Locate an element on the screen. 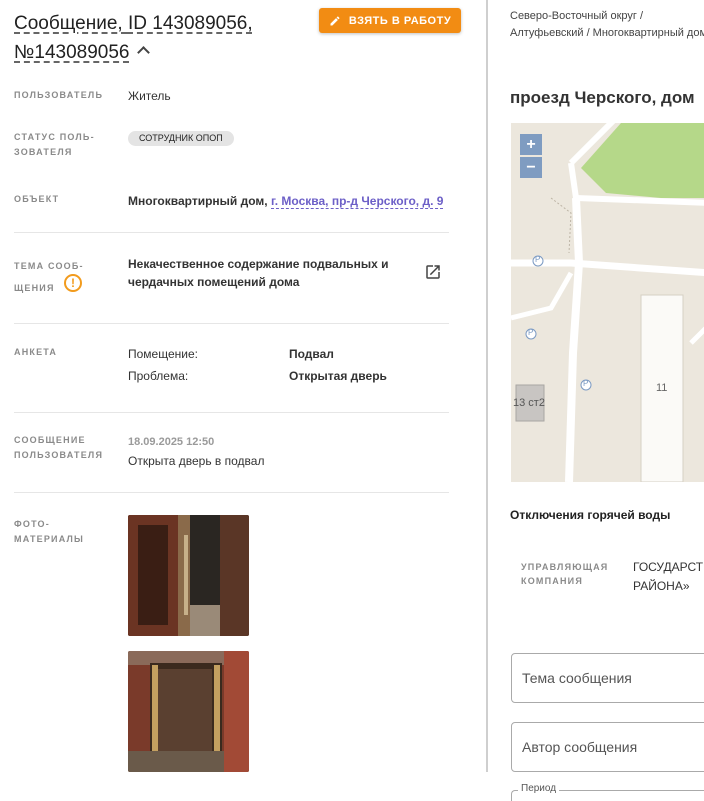 This screenshot has width=704, height=801. survey-key-room: Помещение: is located at coordinates (163, 354).